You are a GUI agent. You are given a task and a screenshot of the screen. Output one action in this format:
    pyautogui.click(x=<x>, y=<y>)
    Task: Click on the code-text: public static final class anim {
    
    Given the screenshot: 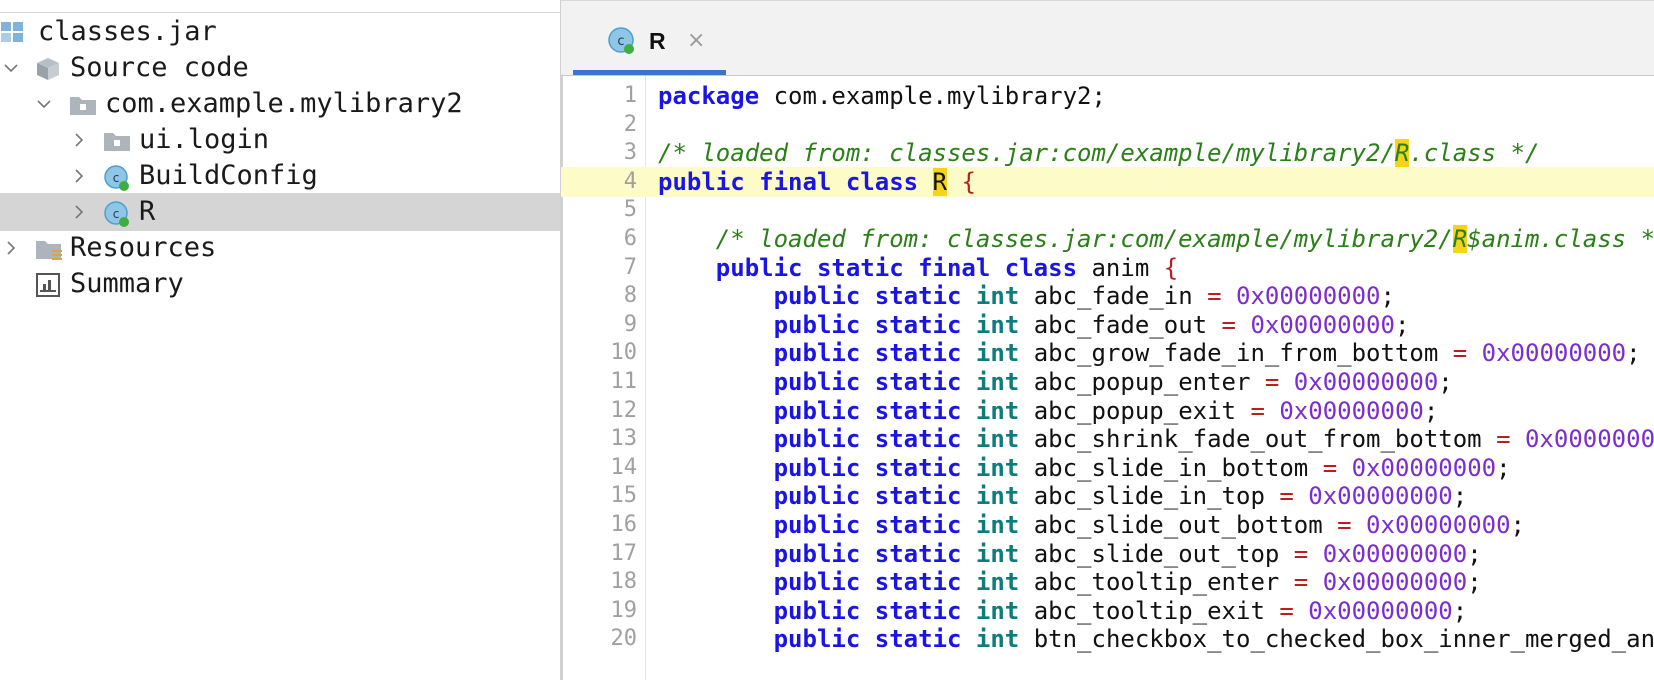 What is the action you would take?
    pyautogui.click(x=918, y=268)
    